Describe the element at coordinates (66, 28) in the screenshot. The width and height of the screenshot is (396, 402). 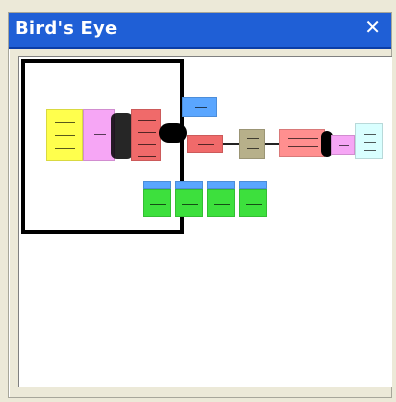
I see `panel-title: Bird's Eye` at that location.